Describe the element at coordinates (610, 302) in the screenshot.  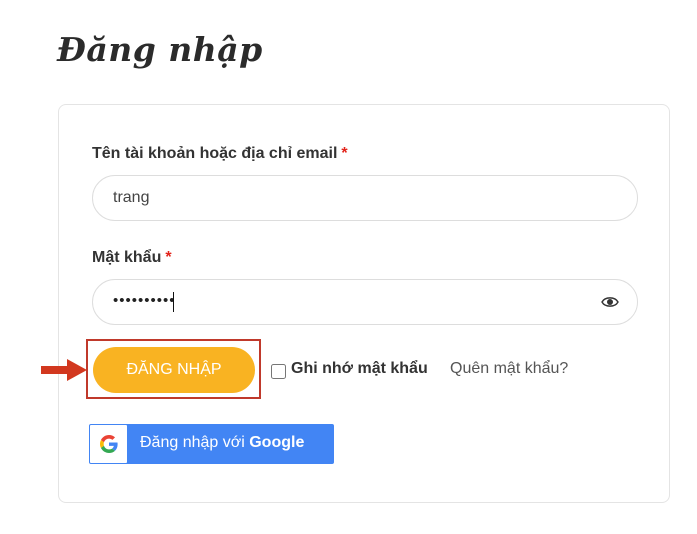
I see `eye-icon` at that location.